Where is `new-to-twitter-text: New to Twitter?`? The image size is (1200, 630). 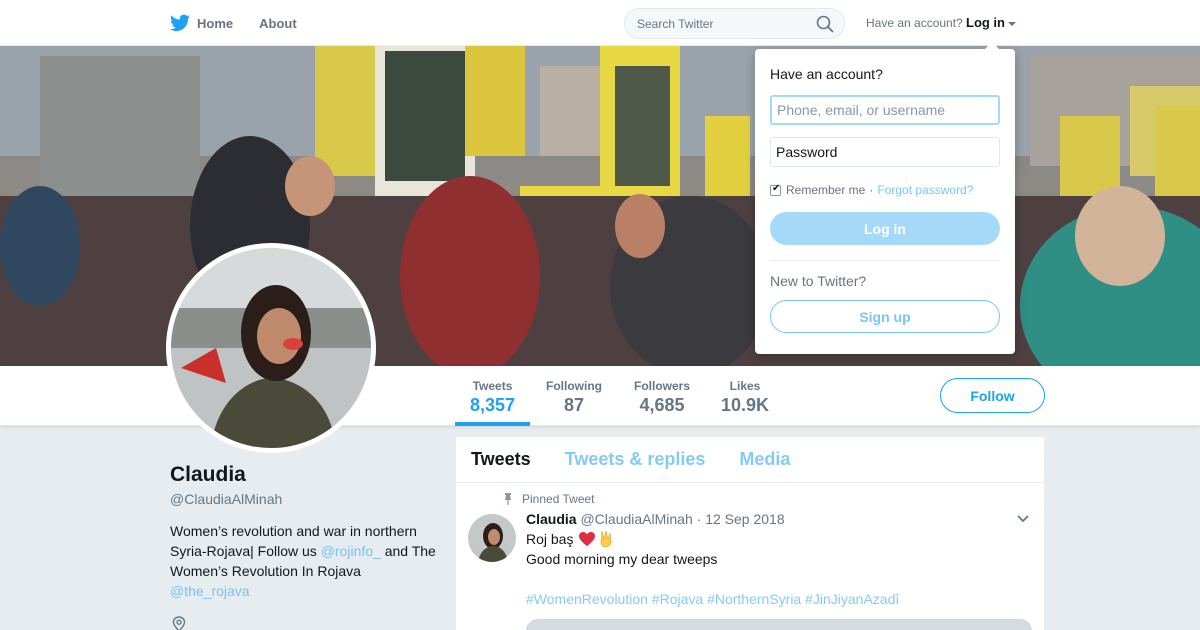 new-to-twitter-text: New to Twitter? is located at coordinates (818, 281).